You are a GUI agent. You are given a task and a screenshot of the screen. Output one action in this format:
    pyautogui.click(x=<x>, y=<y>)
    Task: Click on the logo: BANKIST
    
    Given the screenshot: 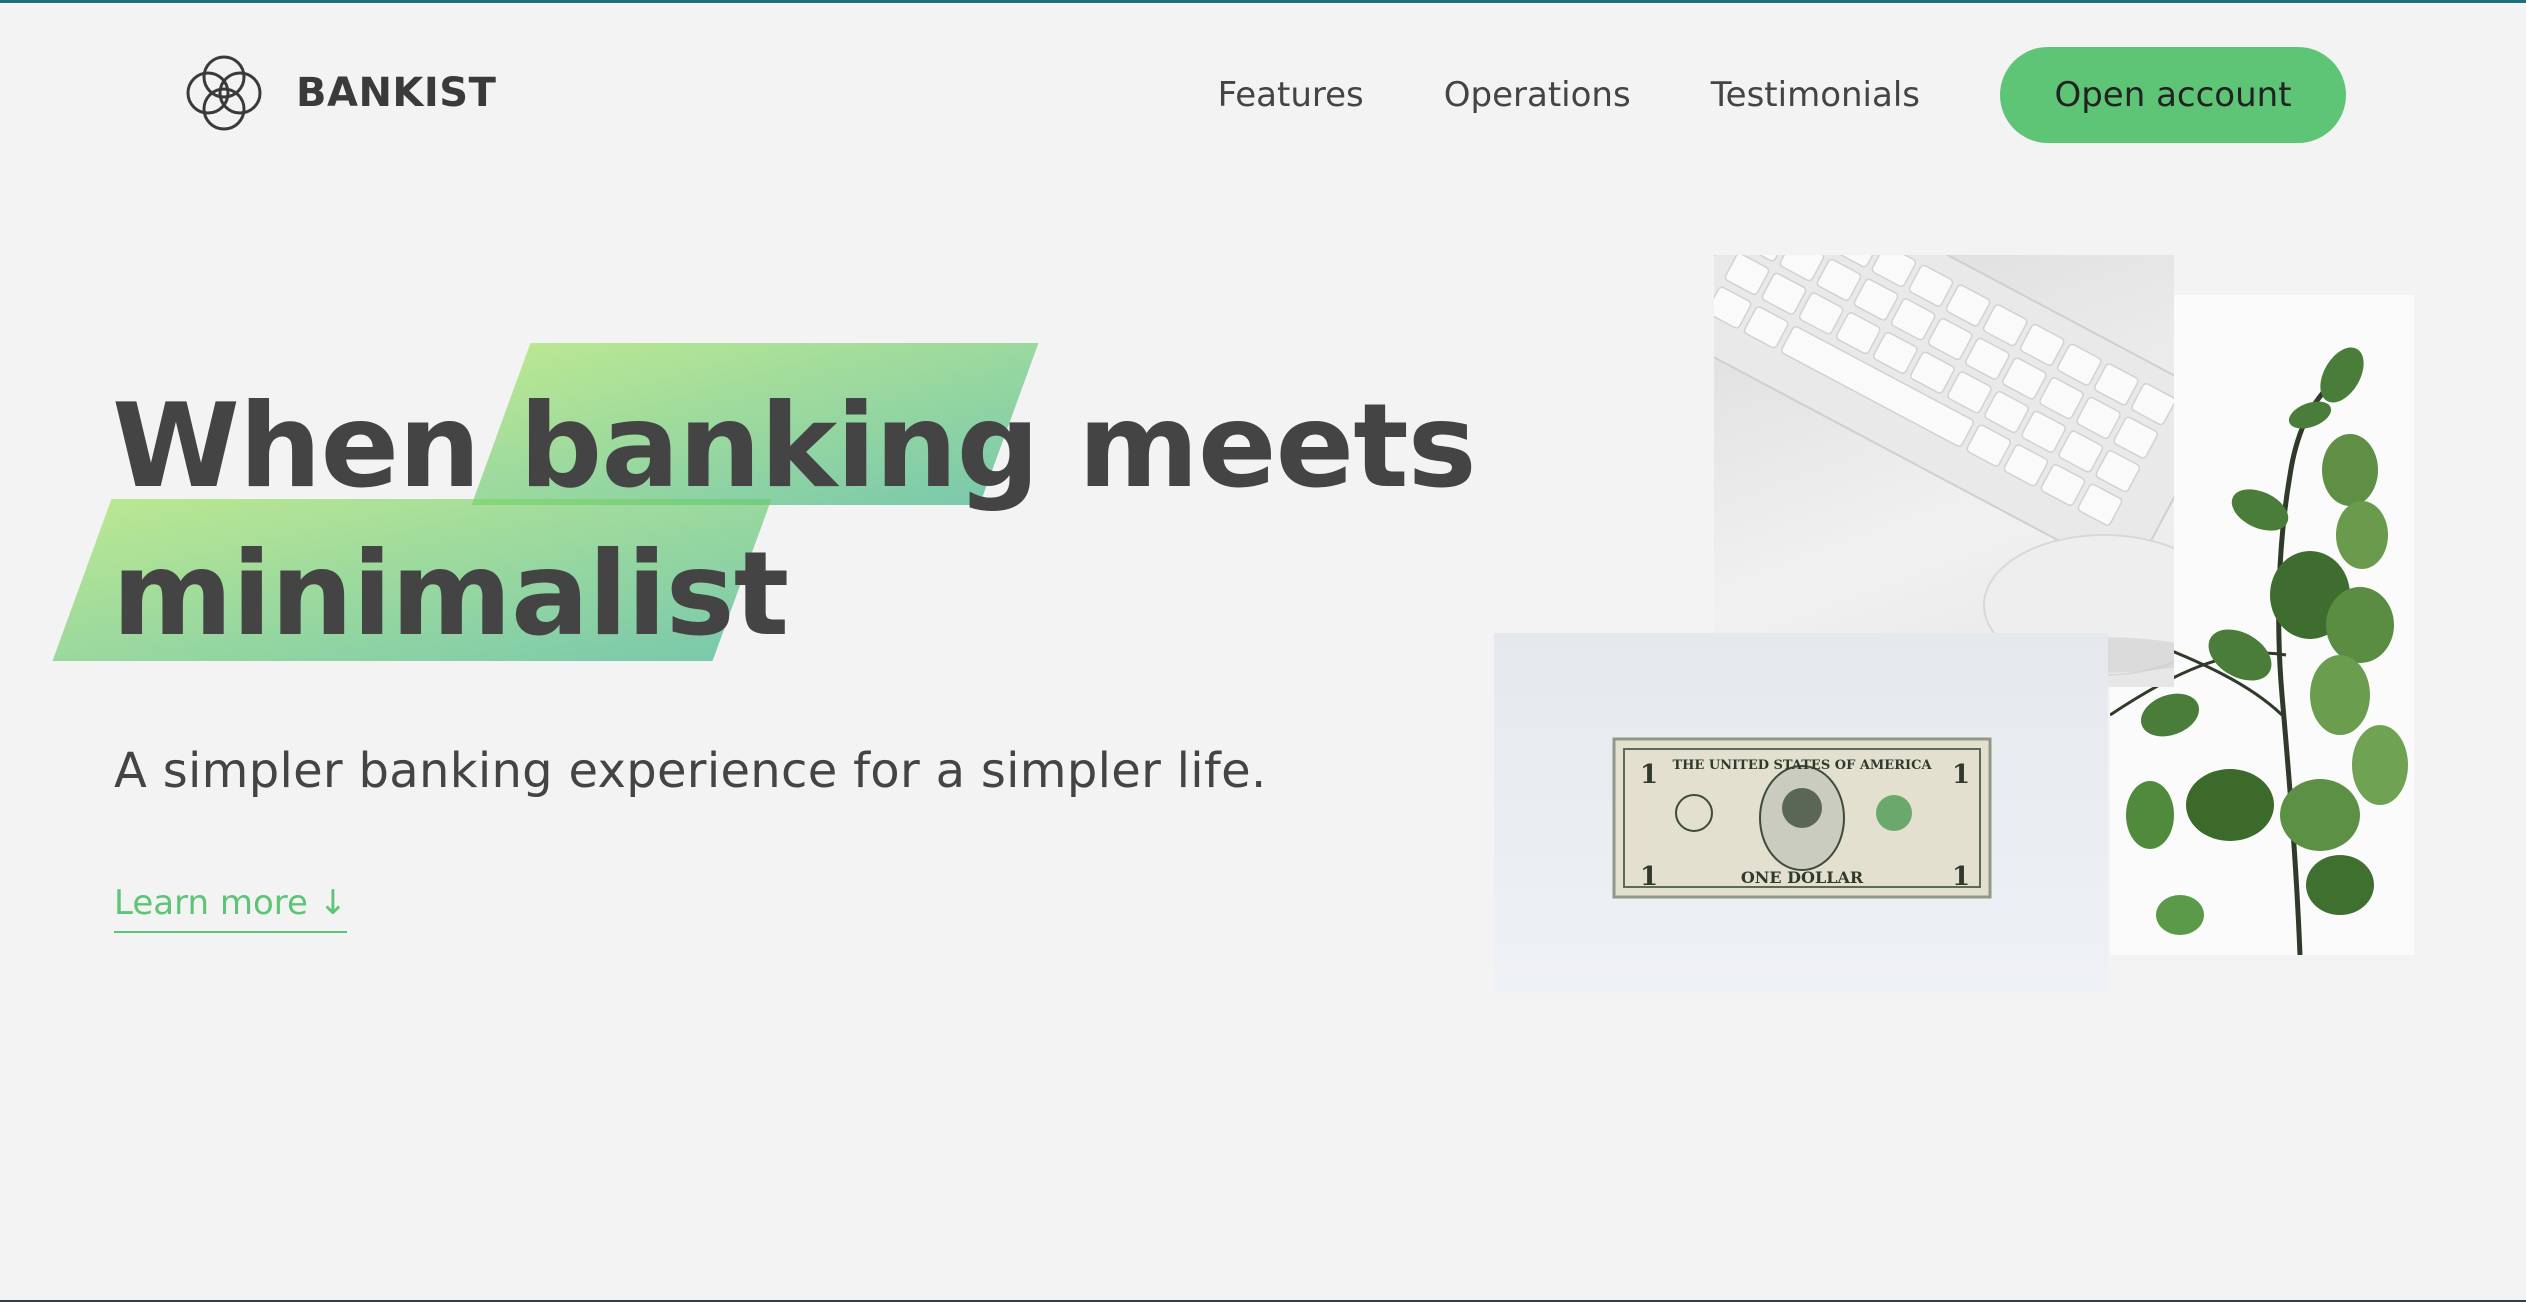 What is the action you would take?
    pyautogui.click(x=337, y=93)
    